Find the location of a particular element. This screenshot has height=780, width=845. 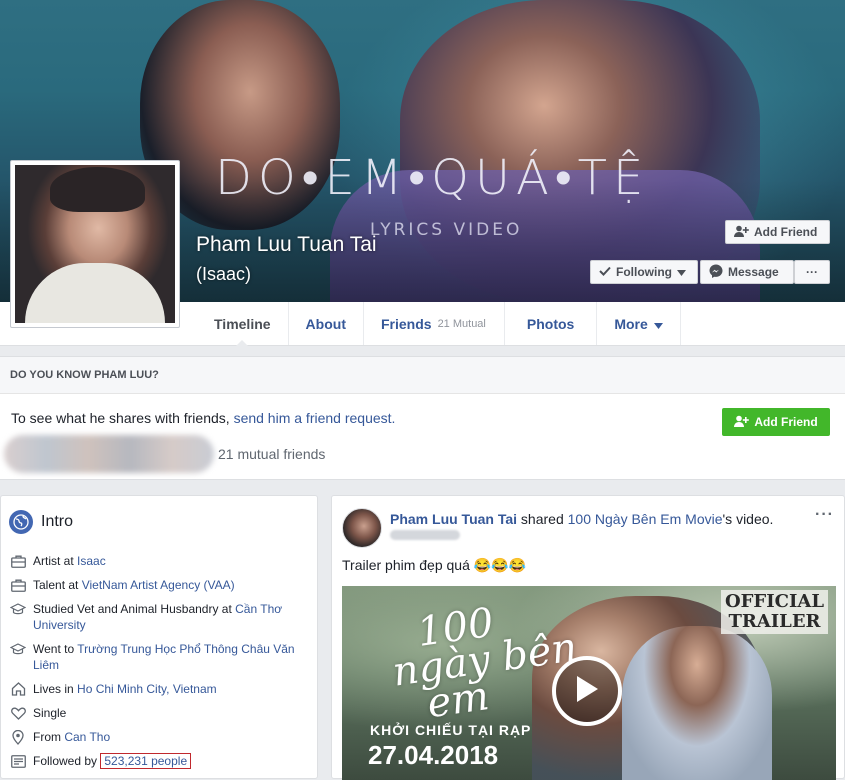

more-options-button: ··· is located at coordinates (812, 272).